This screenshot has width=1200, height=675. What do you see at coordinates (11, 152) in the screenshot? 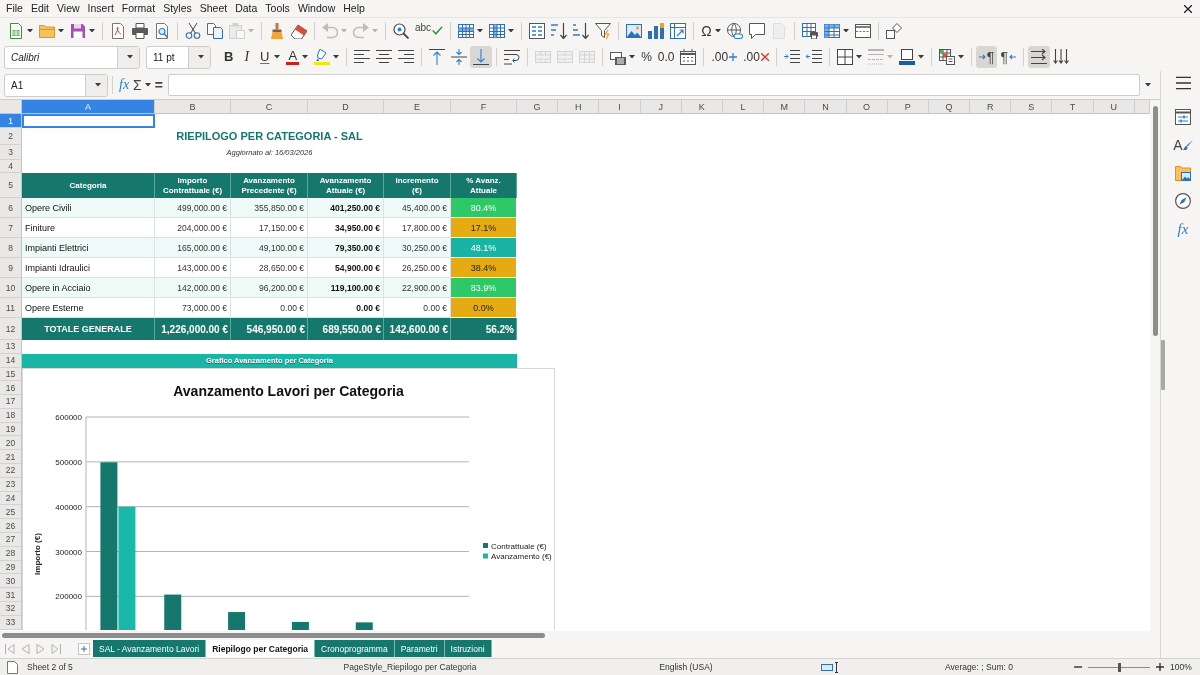
I see `row-header: 3` at bounding box center [11, 152].